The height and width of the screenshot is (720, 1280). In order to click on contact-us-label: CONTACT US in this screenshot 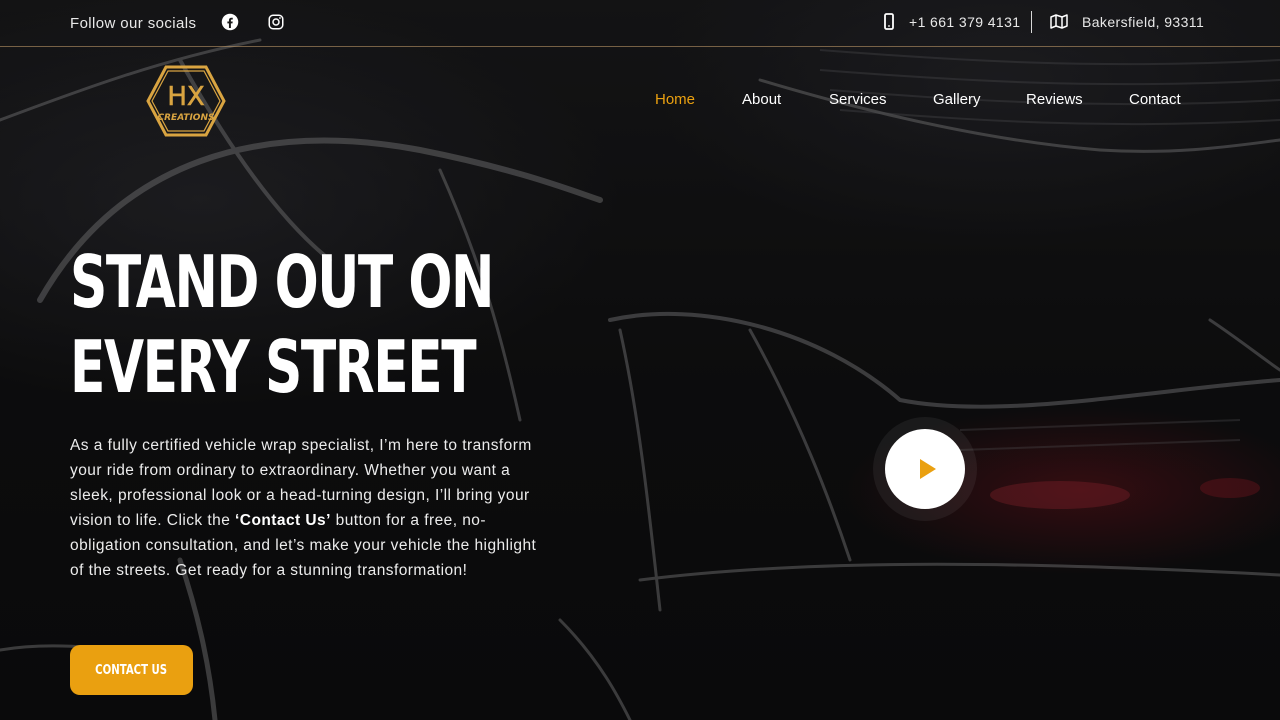, I will do `click(131, 670)`.